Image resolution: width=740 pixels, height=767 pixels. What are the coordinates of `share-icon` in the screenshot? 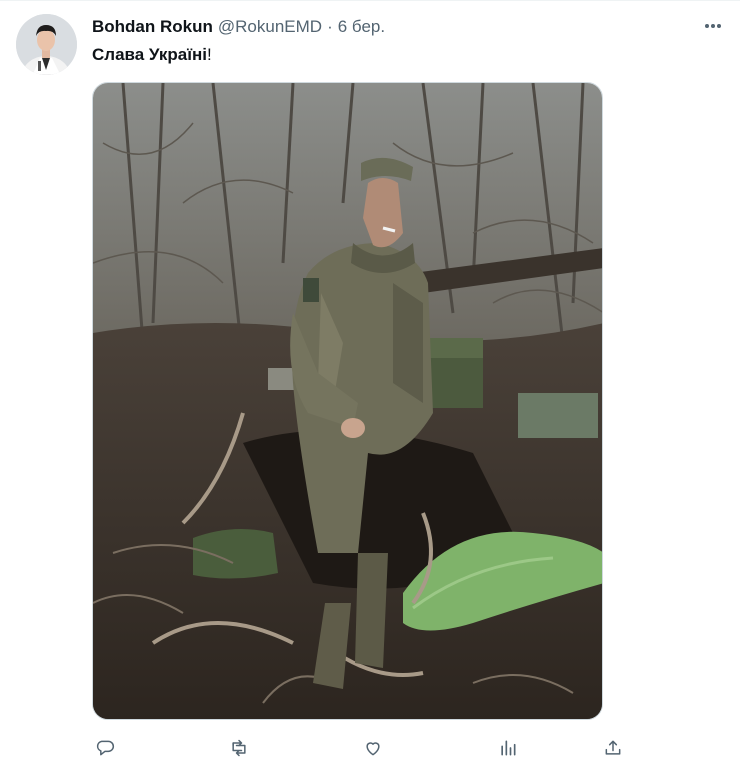 It's located at (613, 748).